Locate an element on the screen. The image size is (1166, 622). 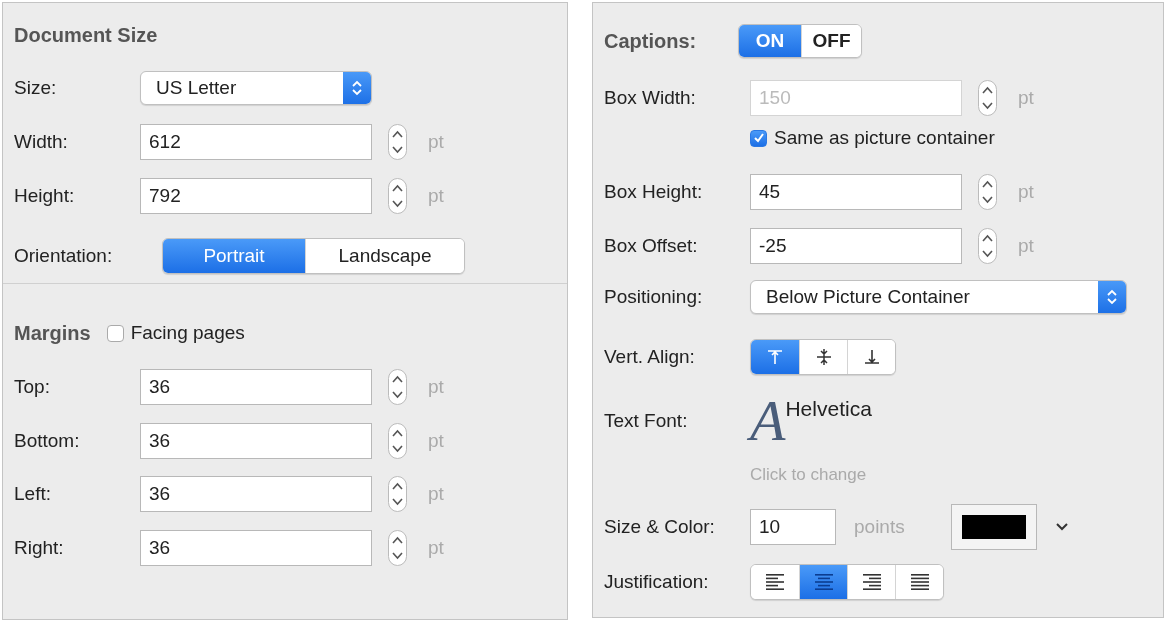
number-field: -25 is located at coordinates (856, 246).